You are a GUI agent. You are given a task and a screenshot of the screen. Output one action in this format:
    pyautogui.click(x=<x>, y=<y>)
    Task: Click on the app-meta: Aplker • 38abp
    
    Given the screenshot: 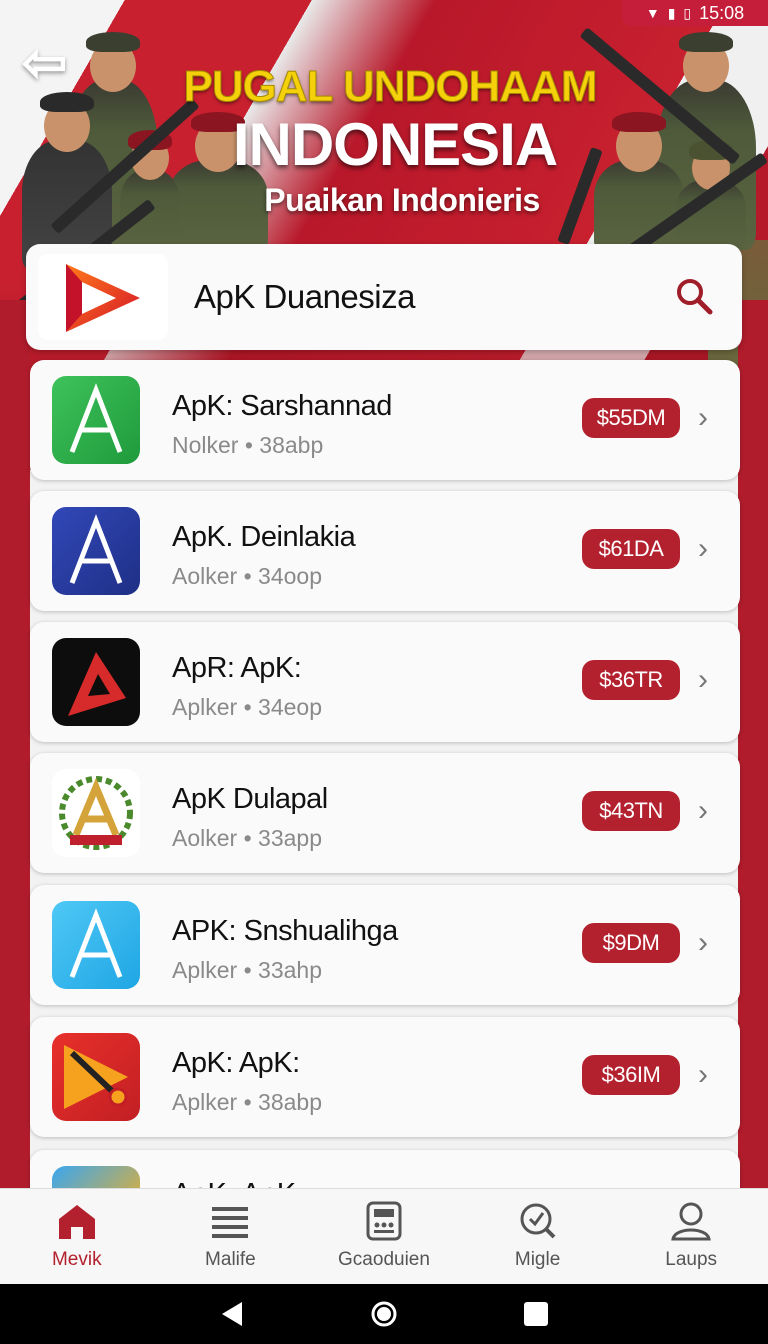 What is the action you would take?
    pyautogui.click(x=247, y=1102)
    